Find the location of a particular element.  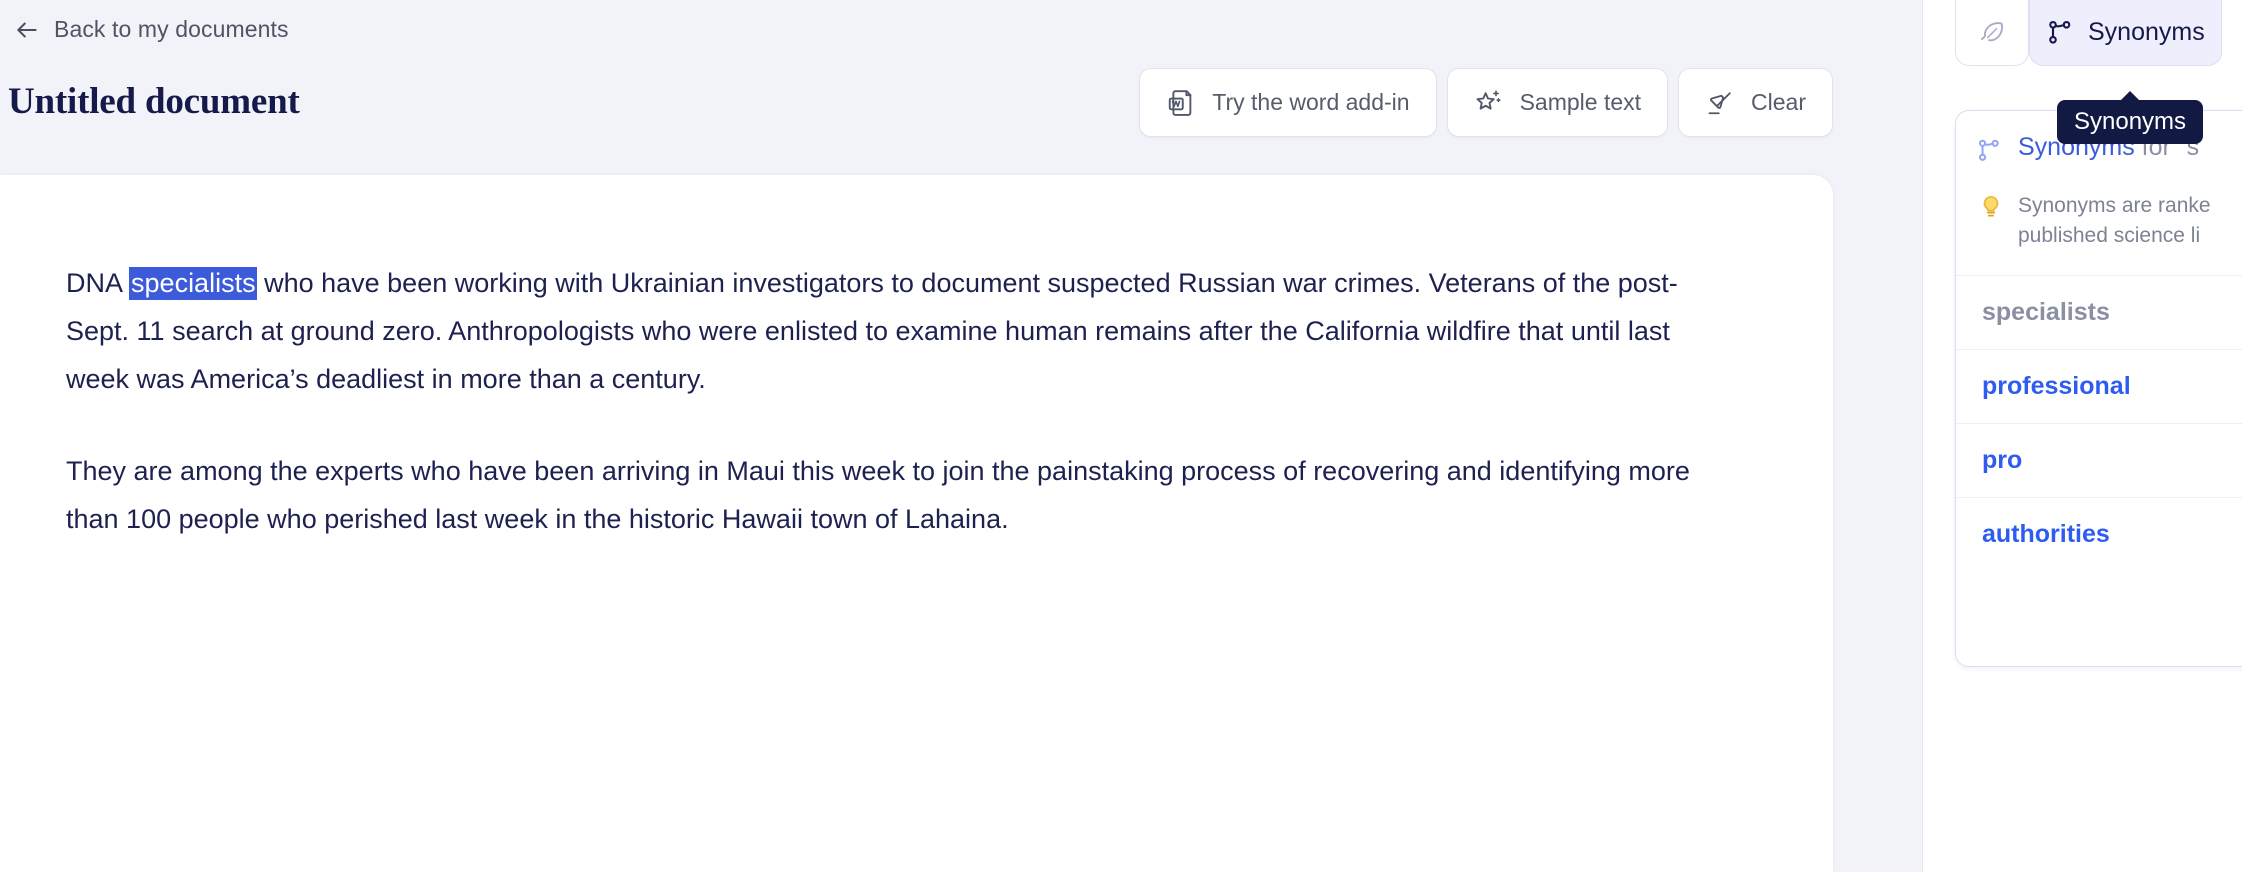

sparkle-star-icon is located at coordinates (1489, 103).